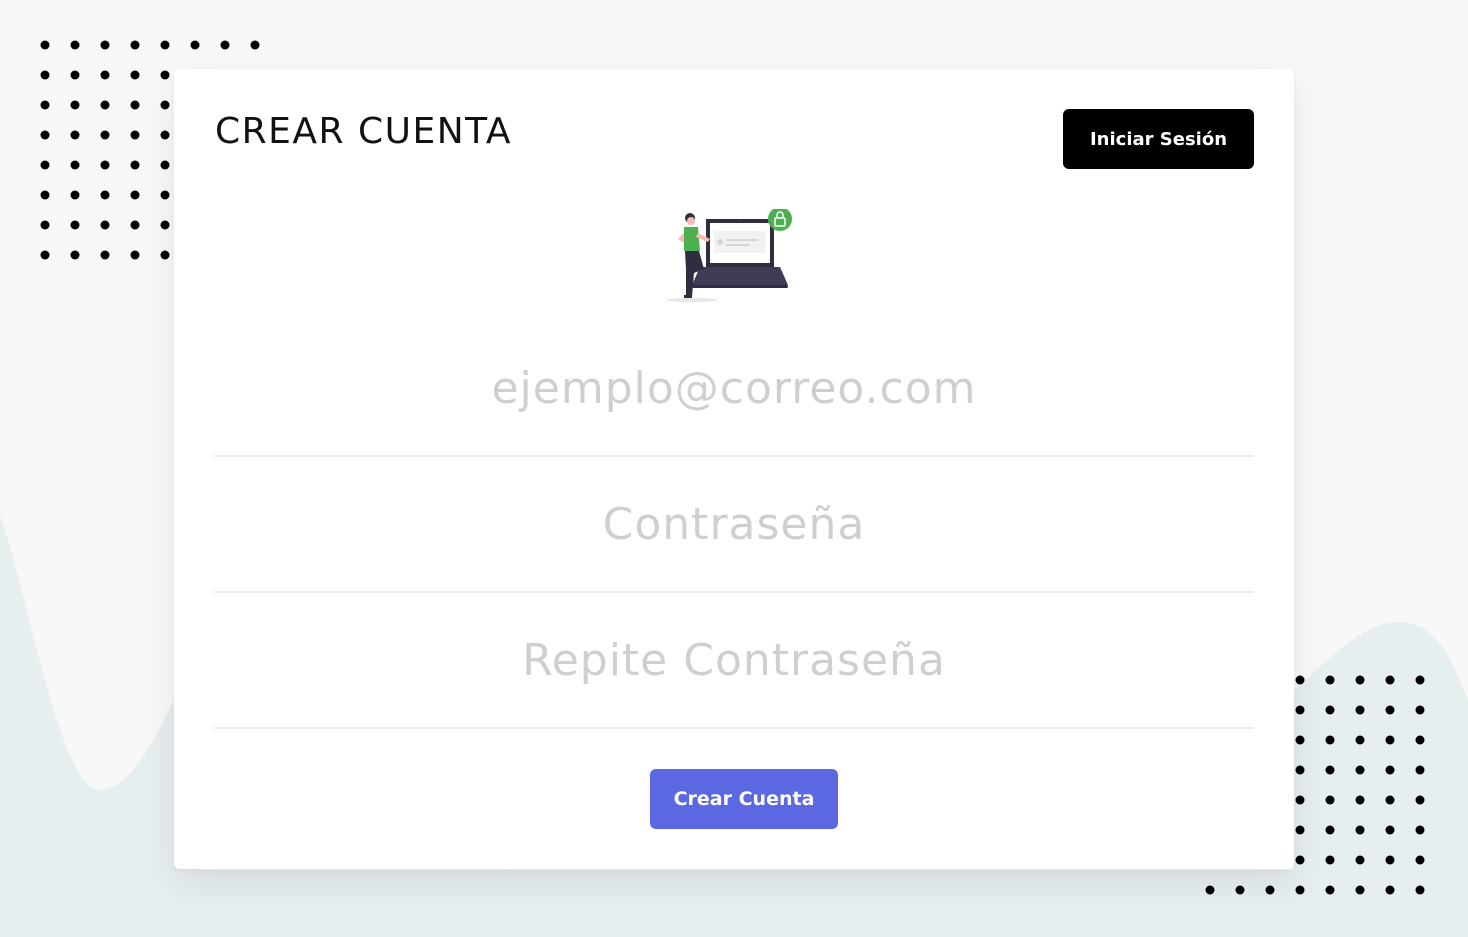 This screenshot has height=937, width=1468. What do you see at coordinates (363, 131) in the screenshot?
I see `page-title: CREAR CUENTA` at bounding box center [363, 131].